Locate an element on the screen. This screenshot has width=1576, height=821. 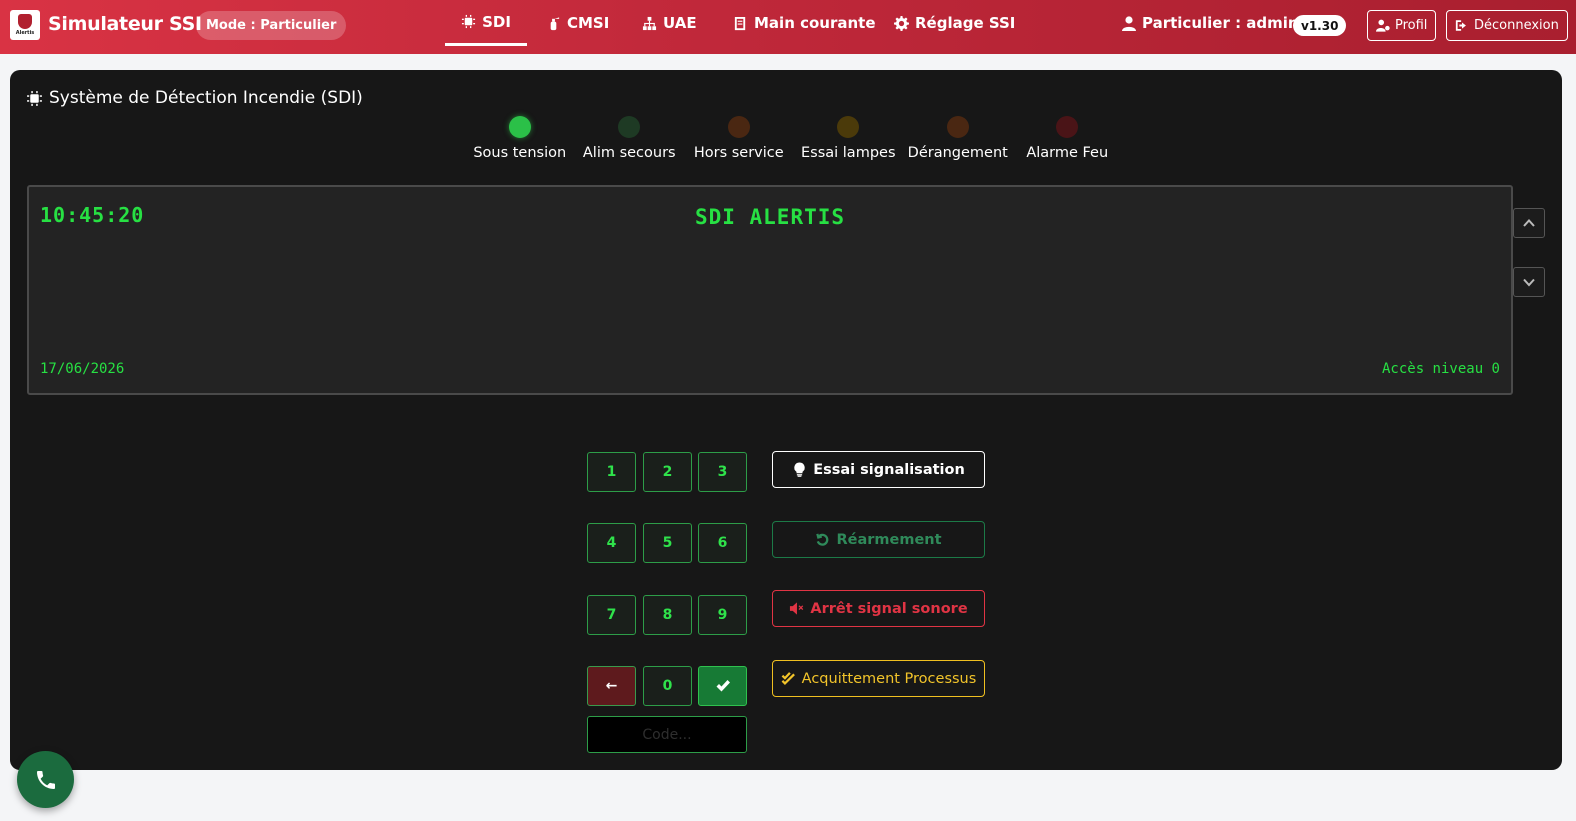
silence-button: Arrêt signal sonore is located at coordinates (878, 608).